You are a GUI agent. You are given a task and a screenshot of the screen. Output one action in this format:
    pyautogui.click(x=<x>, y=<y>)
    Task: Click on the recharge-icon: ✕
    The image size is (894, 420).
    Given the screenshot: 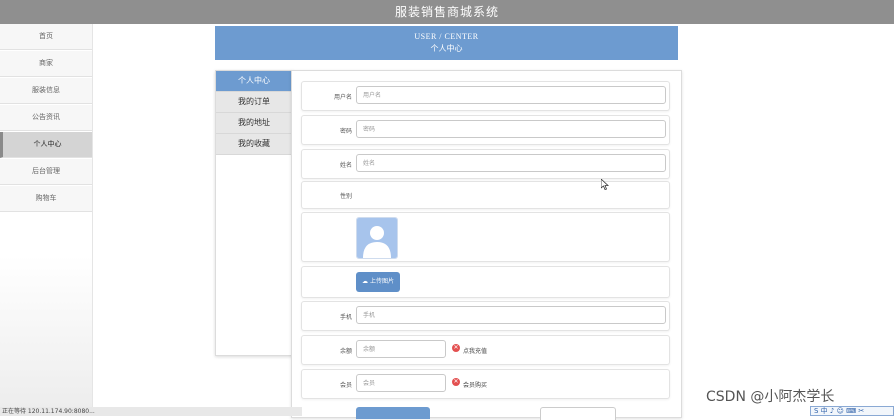 What is the action you would take?
    pyautogui.click(x=456, y=348)
    